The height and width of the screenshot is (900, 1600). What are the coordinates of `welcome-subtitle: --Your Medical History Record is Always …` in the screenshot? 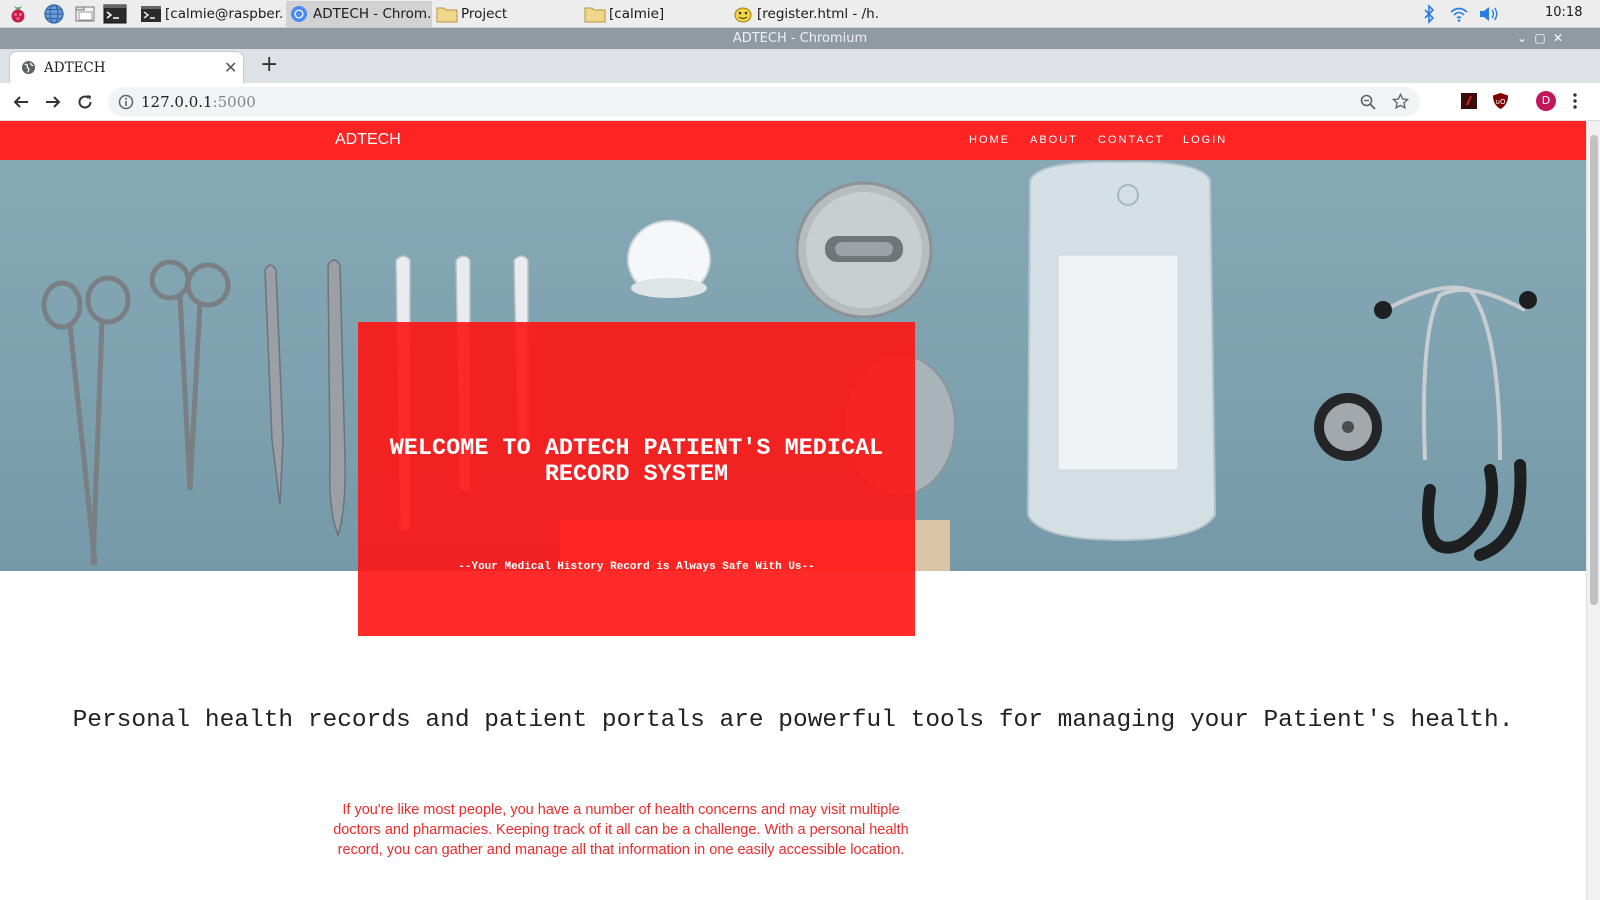 It's located at (636, 567).